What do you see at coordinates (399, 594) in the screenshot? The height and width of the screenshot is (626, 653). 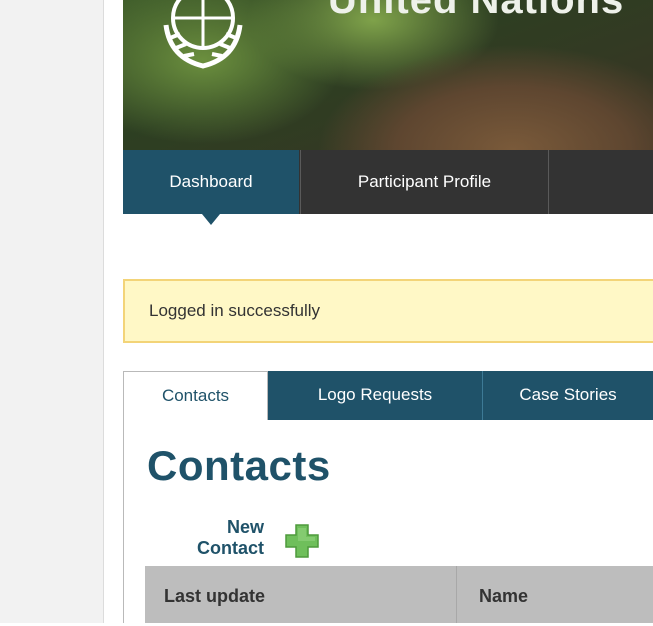 I see `table-header: Last update Name` at bounding box center [399, 594].